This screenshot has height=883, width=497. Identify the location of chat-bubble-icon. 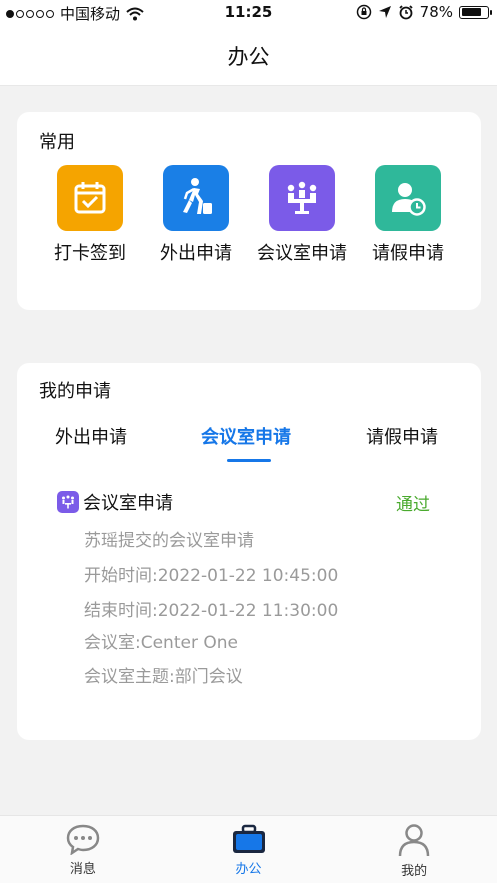
(83, 839).